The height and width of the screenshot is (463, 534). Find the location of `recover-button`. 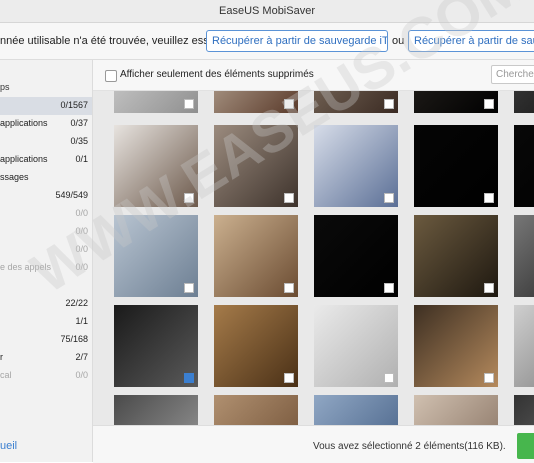

recover-button is located at coordinates (525, 446).